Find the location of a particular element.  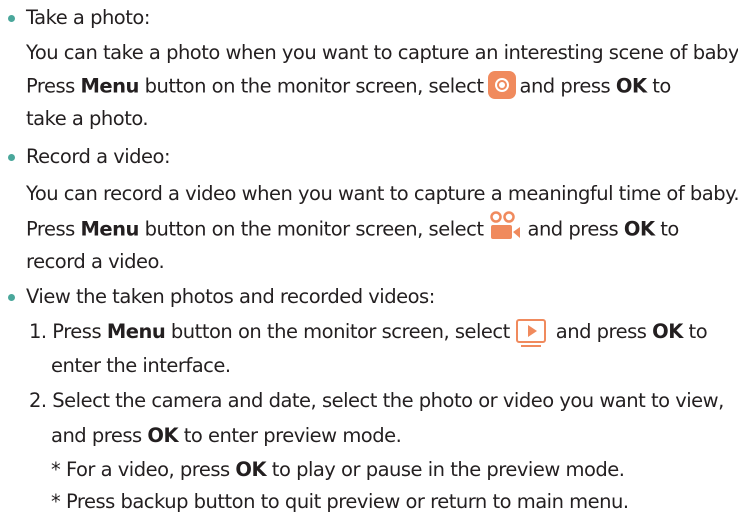

photo-instruction-end: take a photo. is located at coordinates (87, 118).